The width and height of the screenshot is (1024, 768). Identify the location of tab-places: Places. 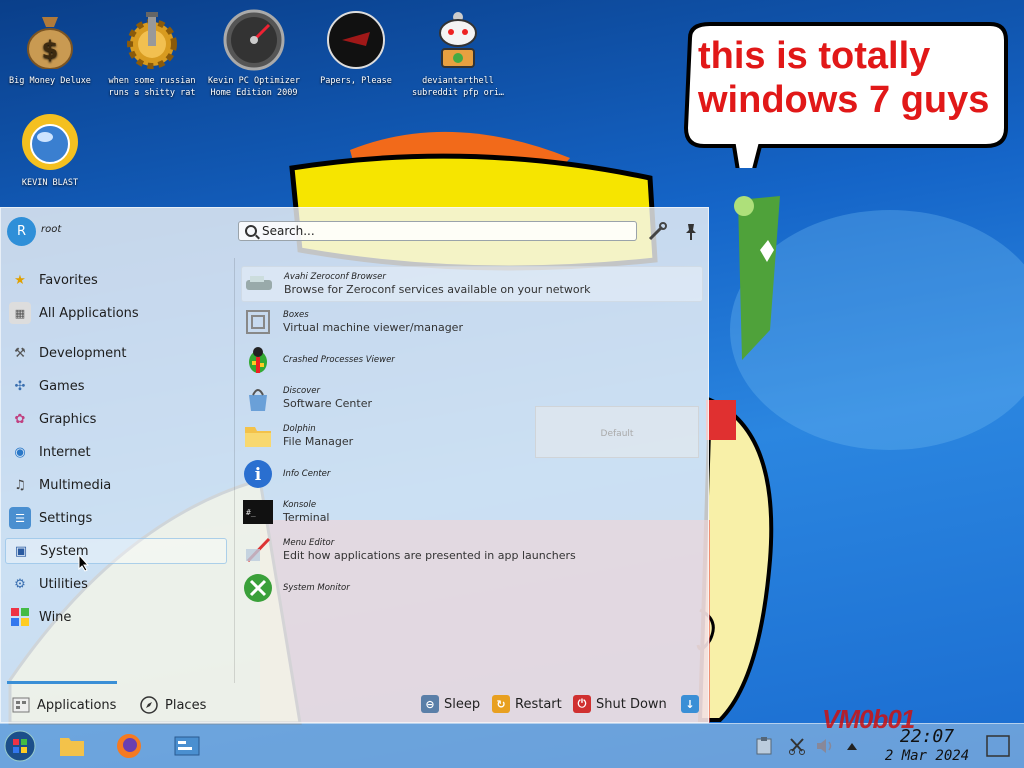
(172, 705).